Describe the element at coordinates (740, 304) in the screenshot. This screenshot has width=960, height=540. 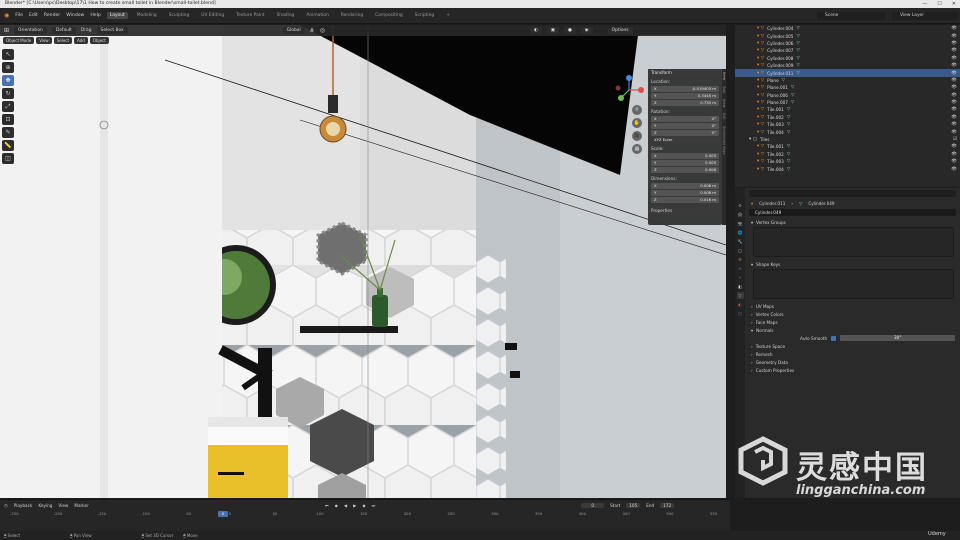
I see `material-tab-icon: ◐` at that location.